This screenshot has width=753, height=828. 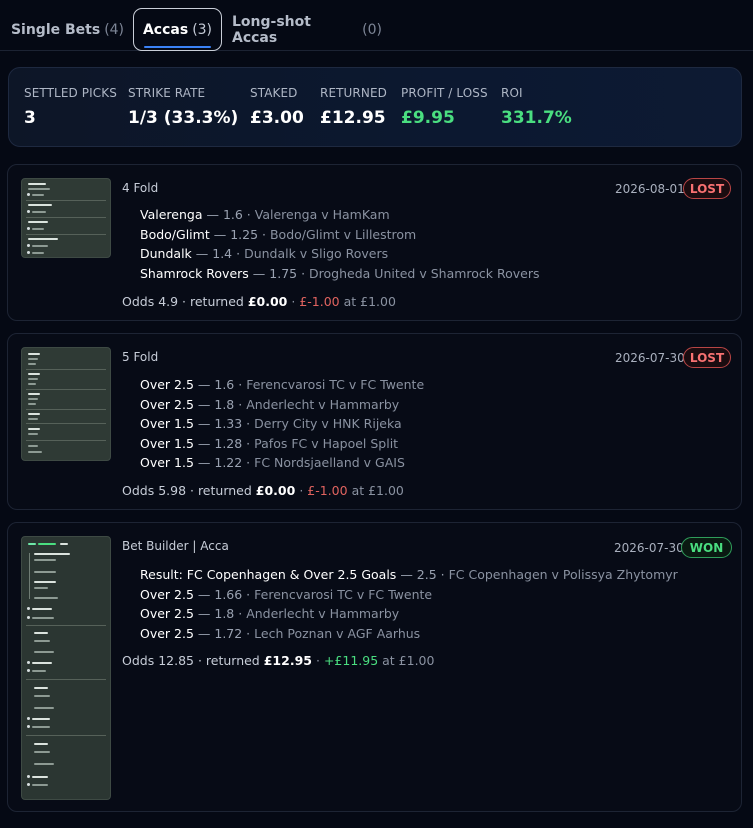 What do you see at coordinates (428, 118) in the screenshot?
I see `stat-value: £9.95` at bounding box center [428, 118].